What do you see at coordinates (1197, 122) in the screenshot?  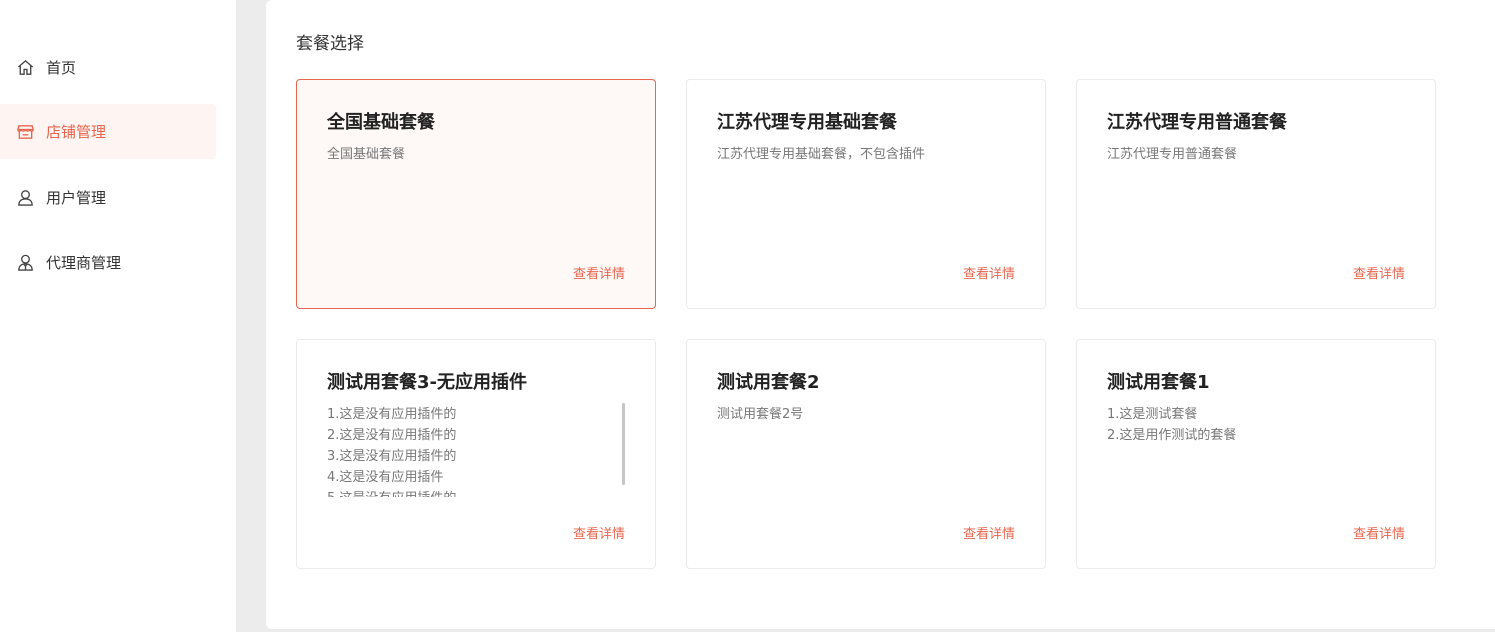 I see `package-title: 江苏代理专用普通套餐` at bounding box center [1197, 122].